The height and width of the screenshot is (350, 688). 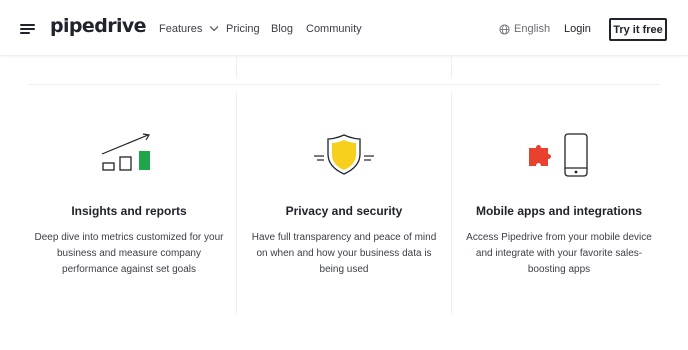 What do you see at coordinates (532, 29) in the screenshot?
I see `language-label: English` at bounding box center [532, 29].